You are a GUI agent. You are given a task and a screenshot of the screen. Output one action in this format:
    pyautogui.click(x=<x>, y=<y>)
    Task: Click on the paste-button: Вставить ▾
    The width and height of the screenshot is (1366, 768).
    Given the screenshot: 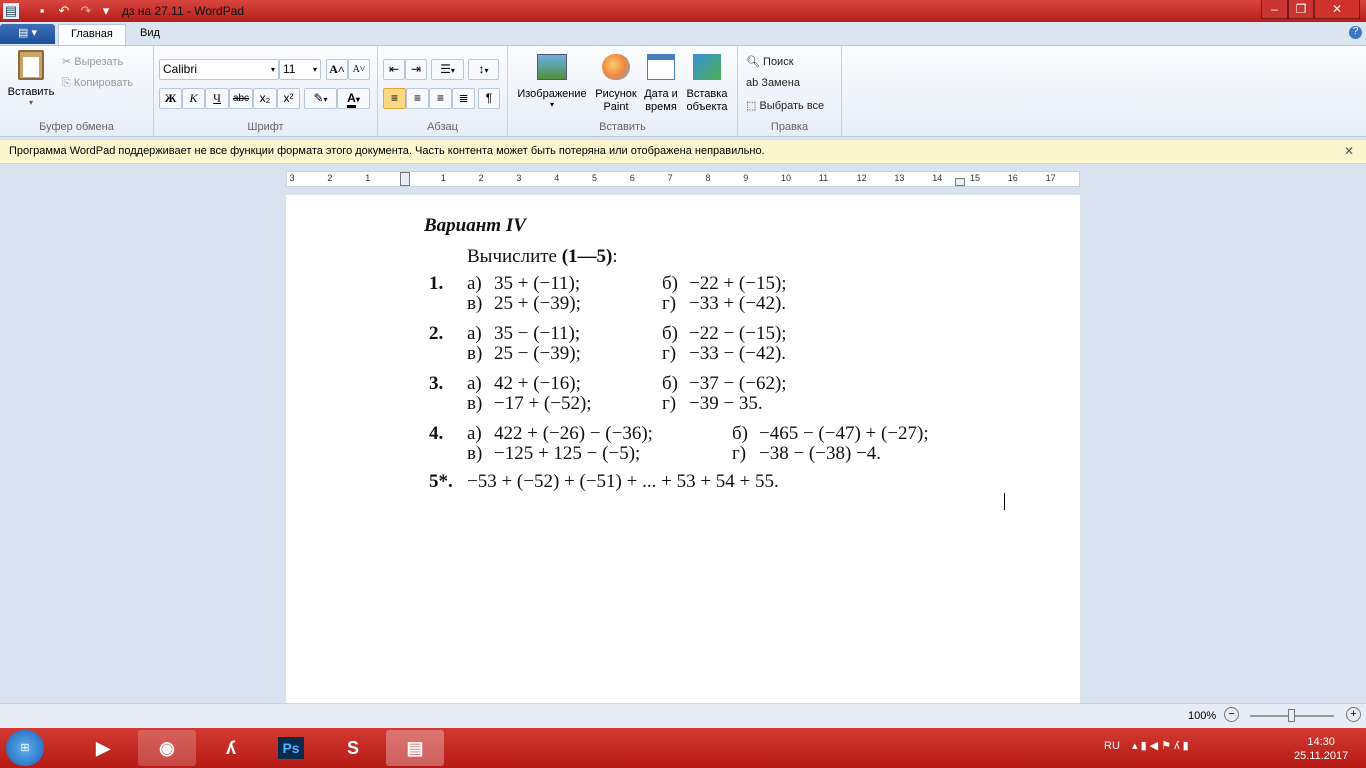 What is the action you would take?
    pyautogui.click(x=31, y=78)
    